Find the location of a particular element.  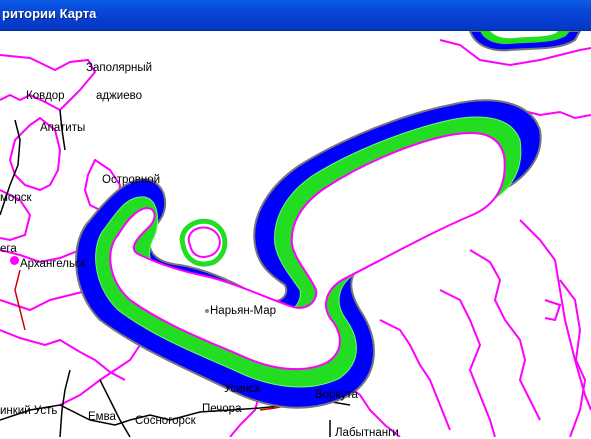

label-belomorsk-partial: морск is located at coordinates (15, 198).